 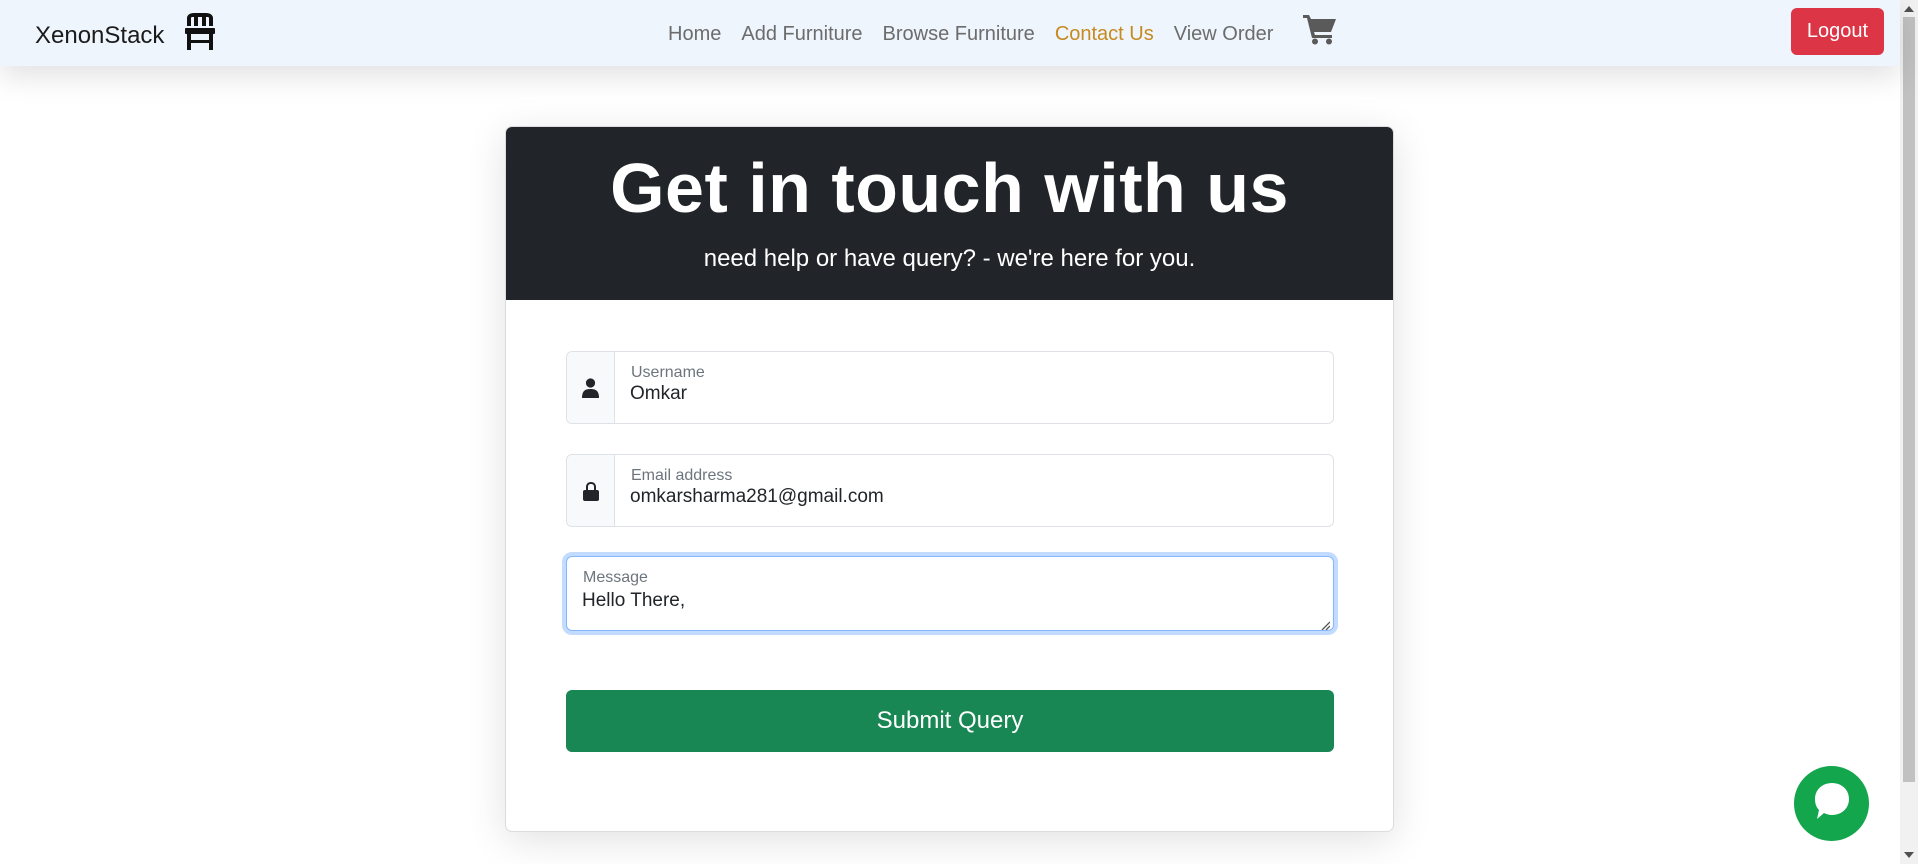 What do you see at coordinates (100, 35) in the screenshot?
I see `brand-name: XenonStack` at bounding box center [100, 35].